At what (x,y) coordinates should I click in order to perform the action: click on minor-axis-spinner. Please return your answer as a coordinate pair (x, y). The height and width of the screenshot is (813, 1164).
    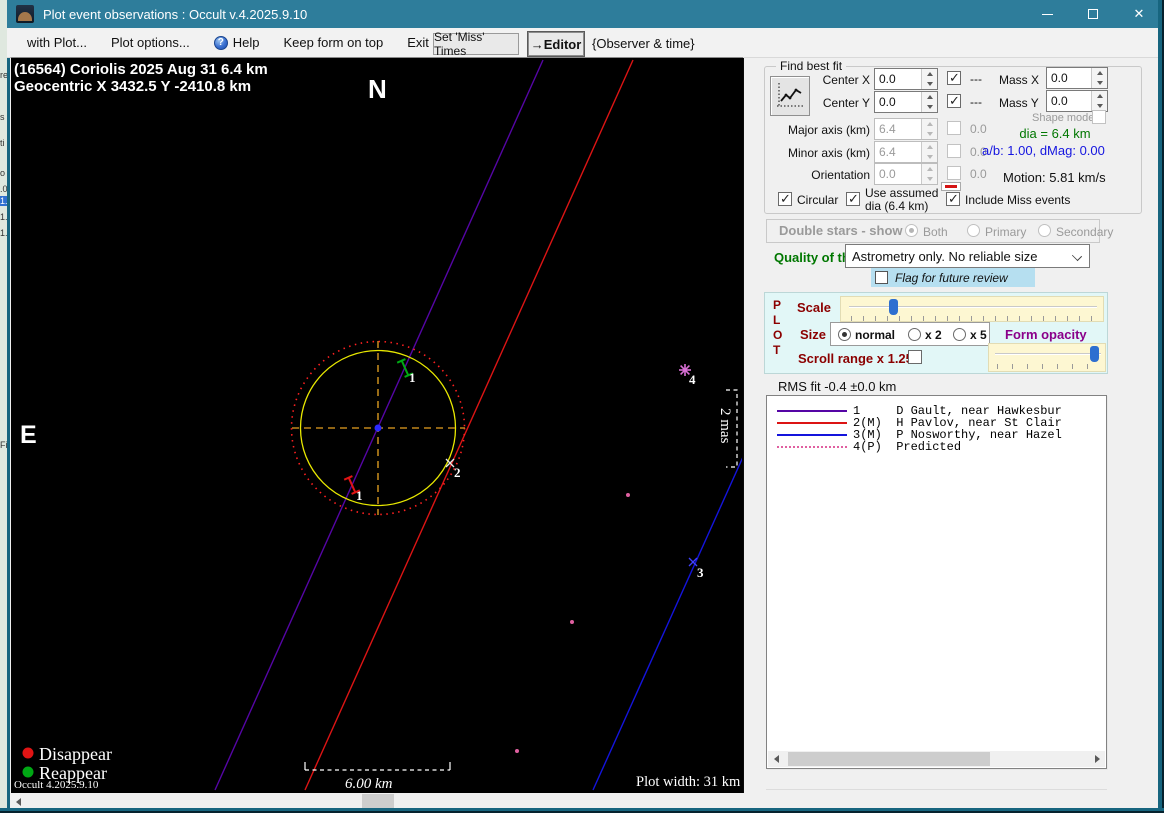
    Looking at the image, I should click on (929, 152).